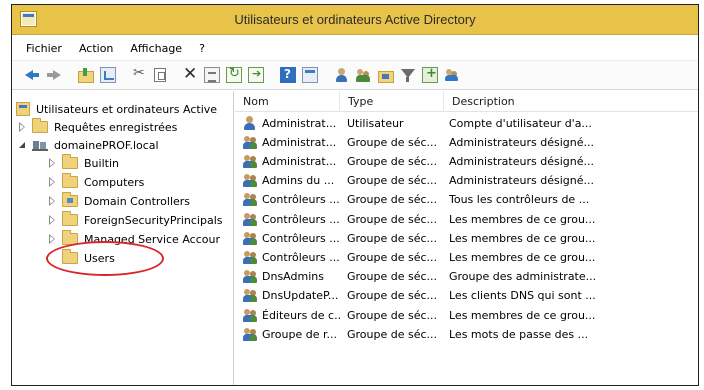 The image size is (704, 390). What do you see at coordinates (571, 101) in the screenshot?
I see `column-header-description: Description` at bounding box center [571, 101].